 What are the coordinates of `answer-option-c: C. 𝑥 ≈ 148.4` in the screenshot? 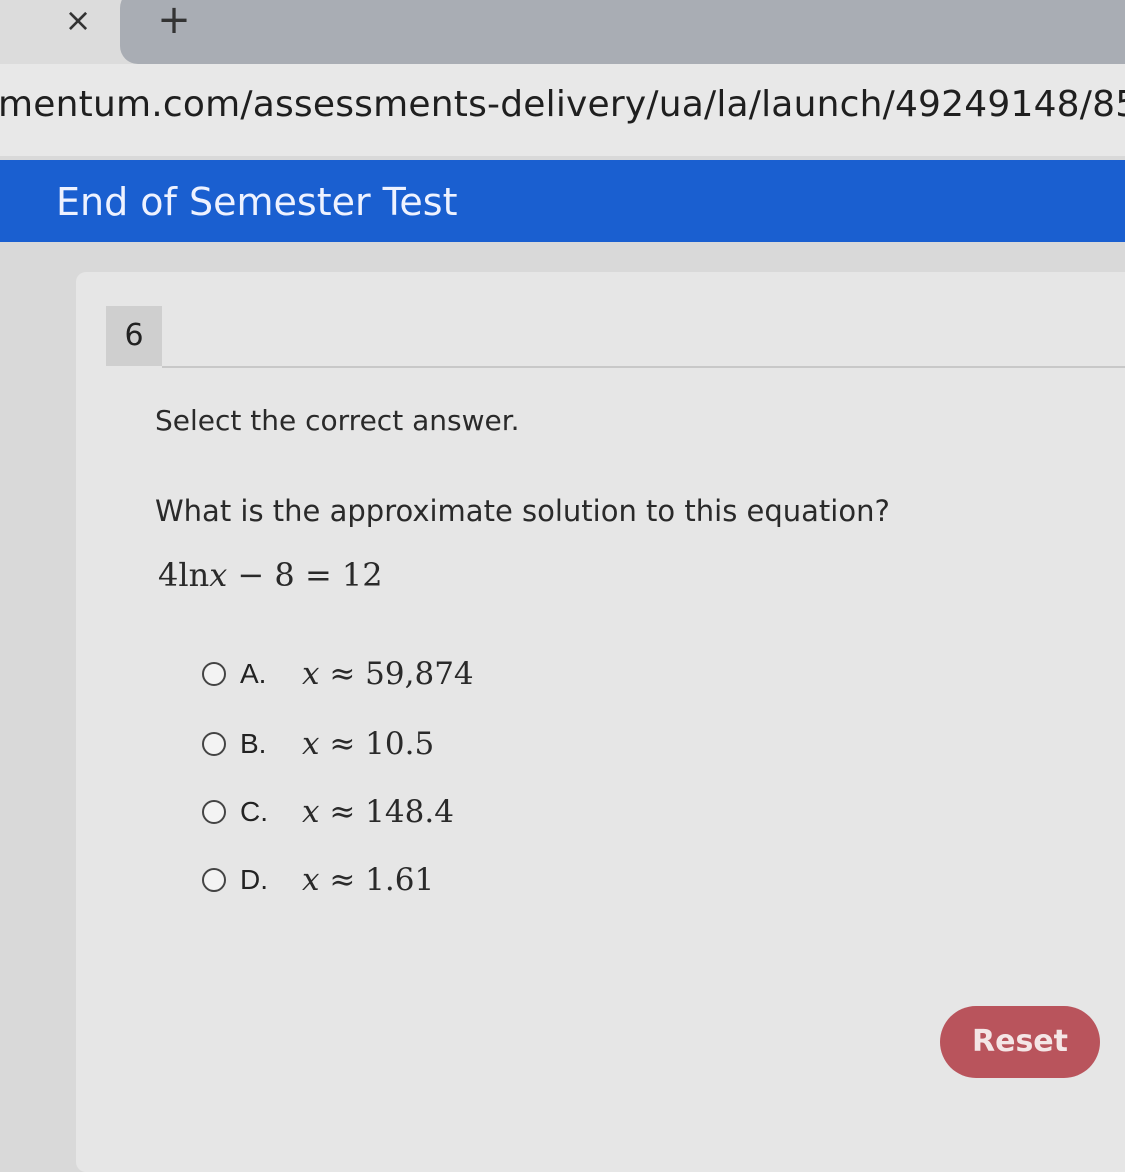 It's located at (402, 816).